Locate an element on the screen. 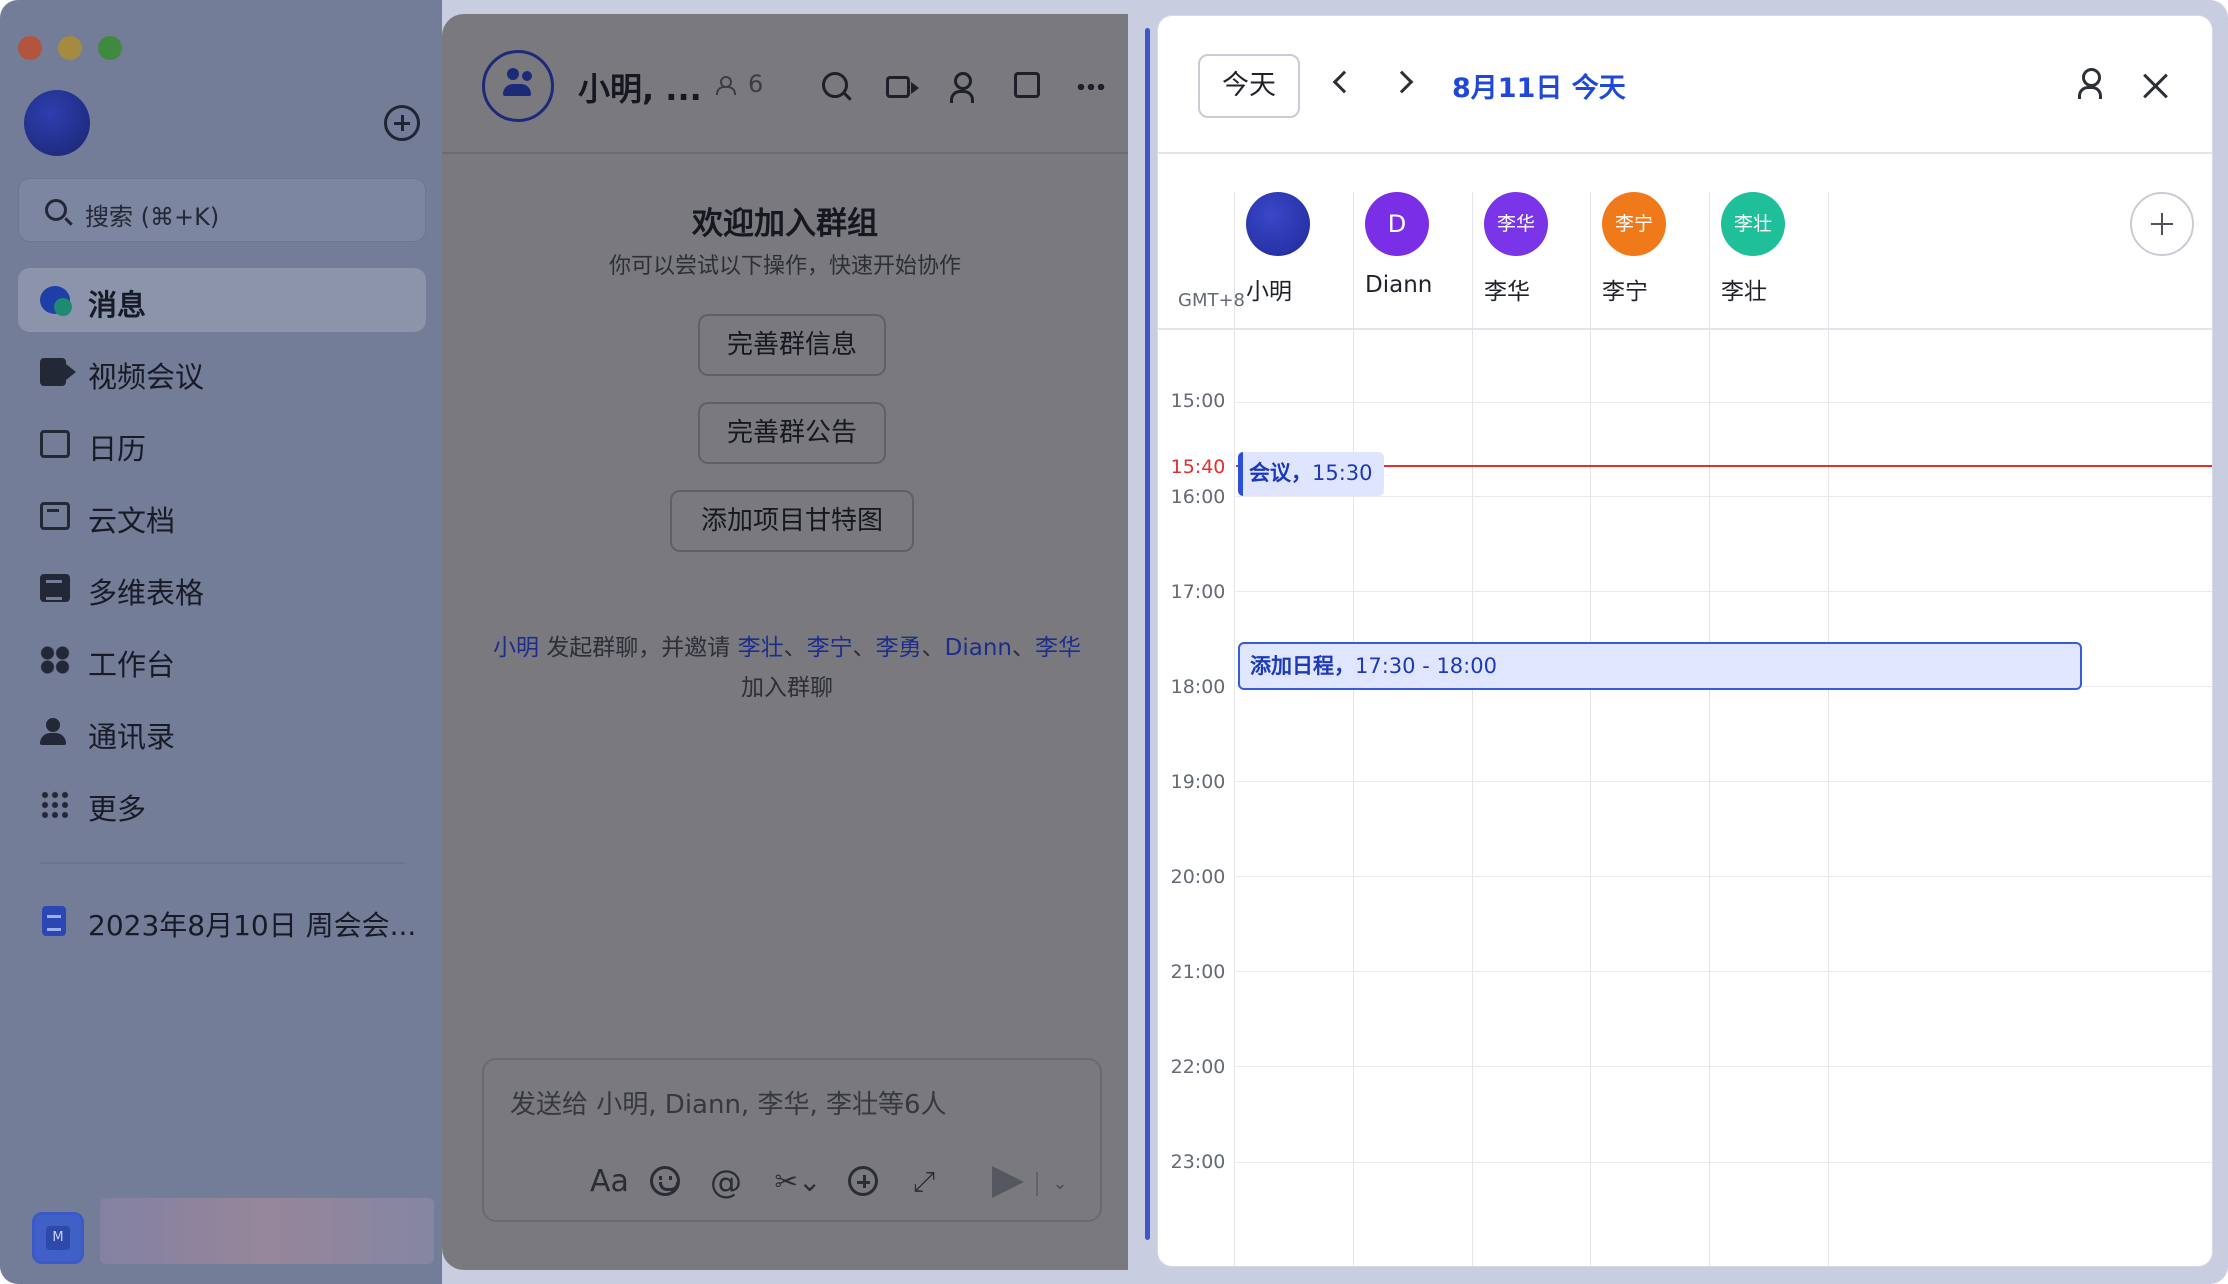 The image size is (2228, 1284). attendee-lizhuang: 李壮 李壮 is located at coordinates (1768, 257).